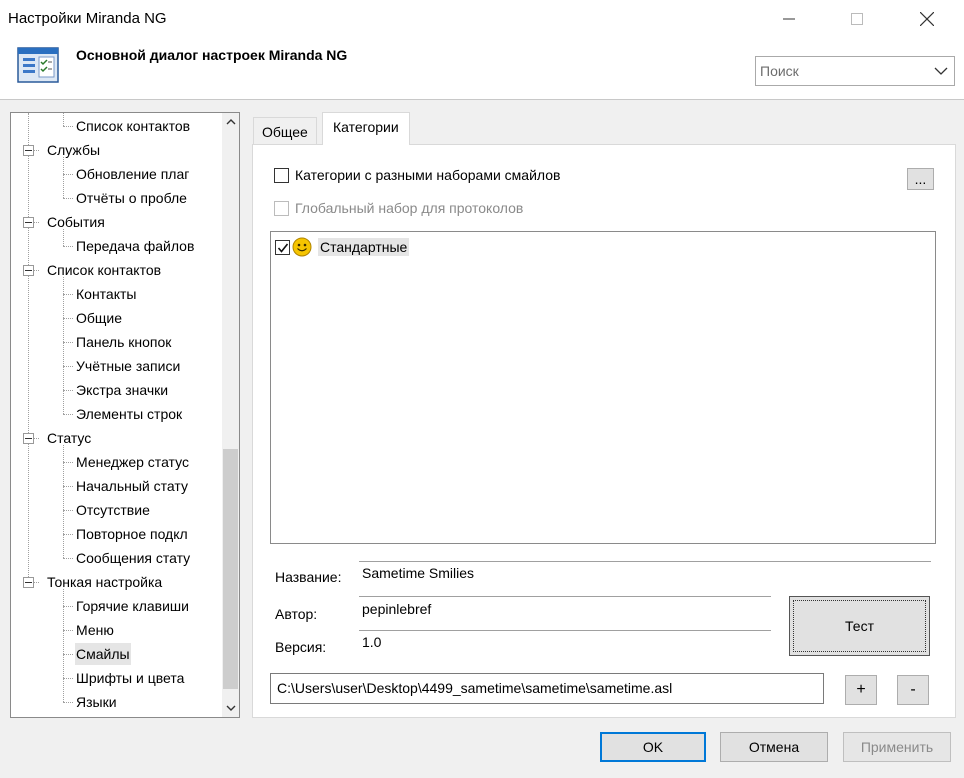 The image size is (964, 778). What do you see at coordinates (99, 318) in the screenshot?
I see `tree-item-label: Общие` at bounding box center [99, 318].